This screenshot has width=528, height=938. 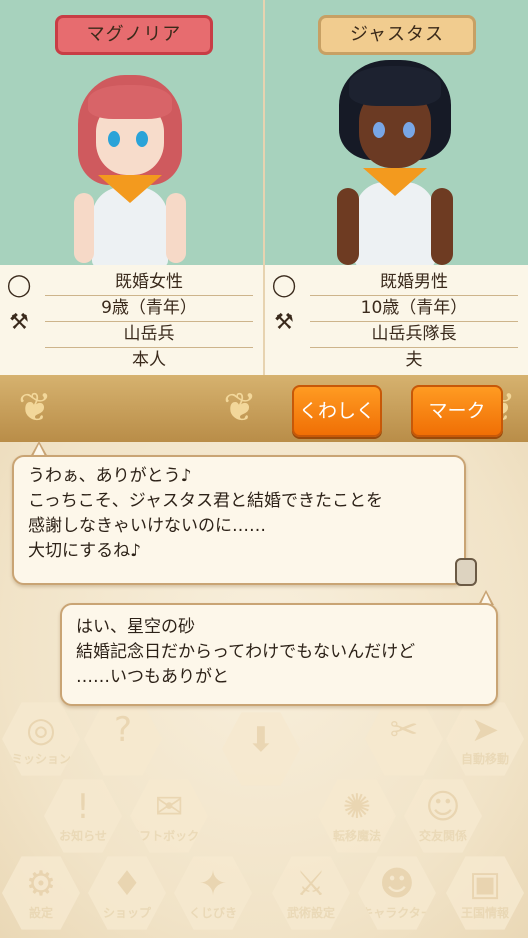 What do you see at coordinates (149, 308) in the screenshot?
I see `age: 9歳（青年）` at bounding box center [149, 308].